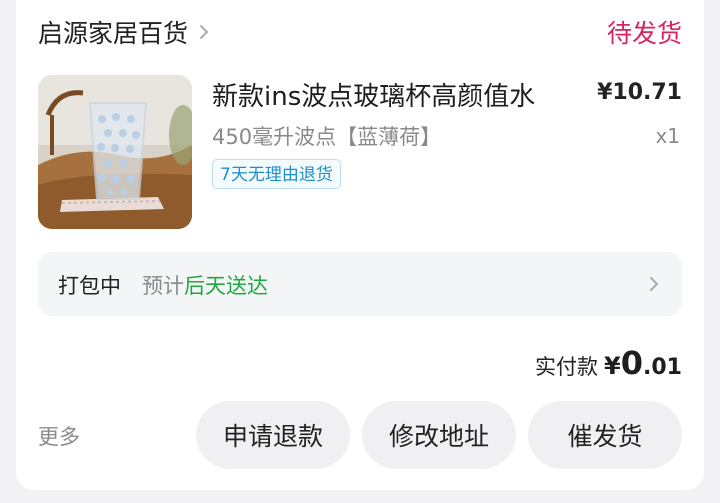  What do you see at coordinates (639, 92) in the screenshot?
I see `product-price: ¥10.71` at bounding box center [639, 92].